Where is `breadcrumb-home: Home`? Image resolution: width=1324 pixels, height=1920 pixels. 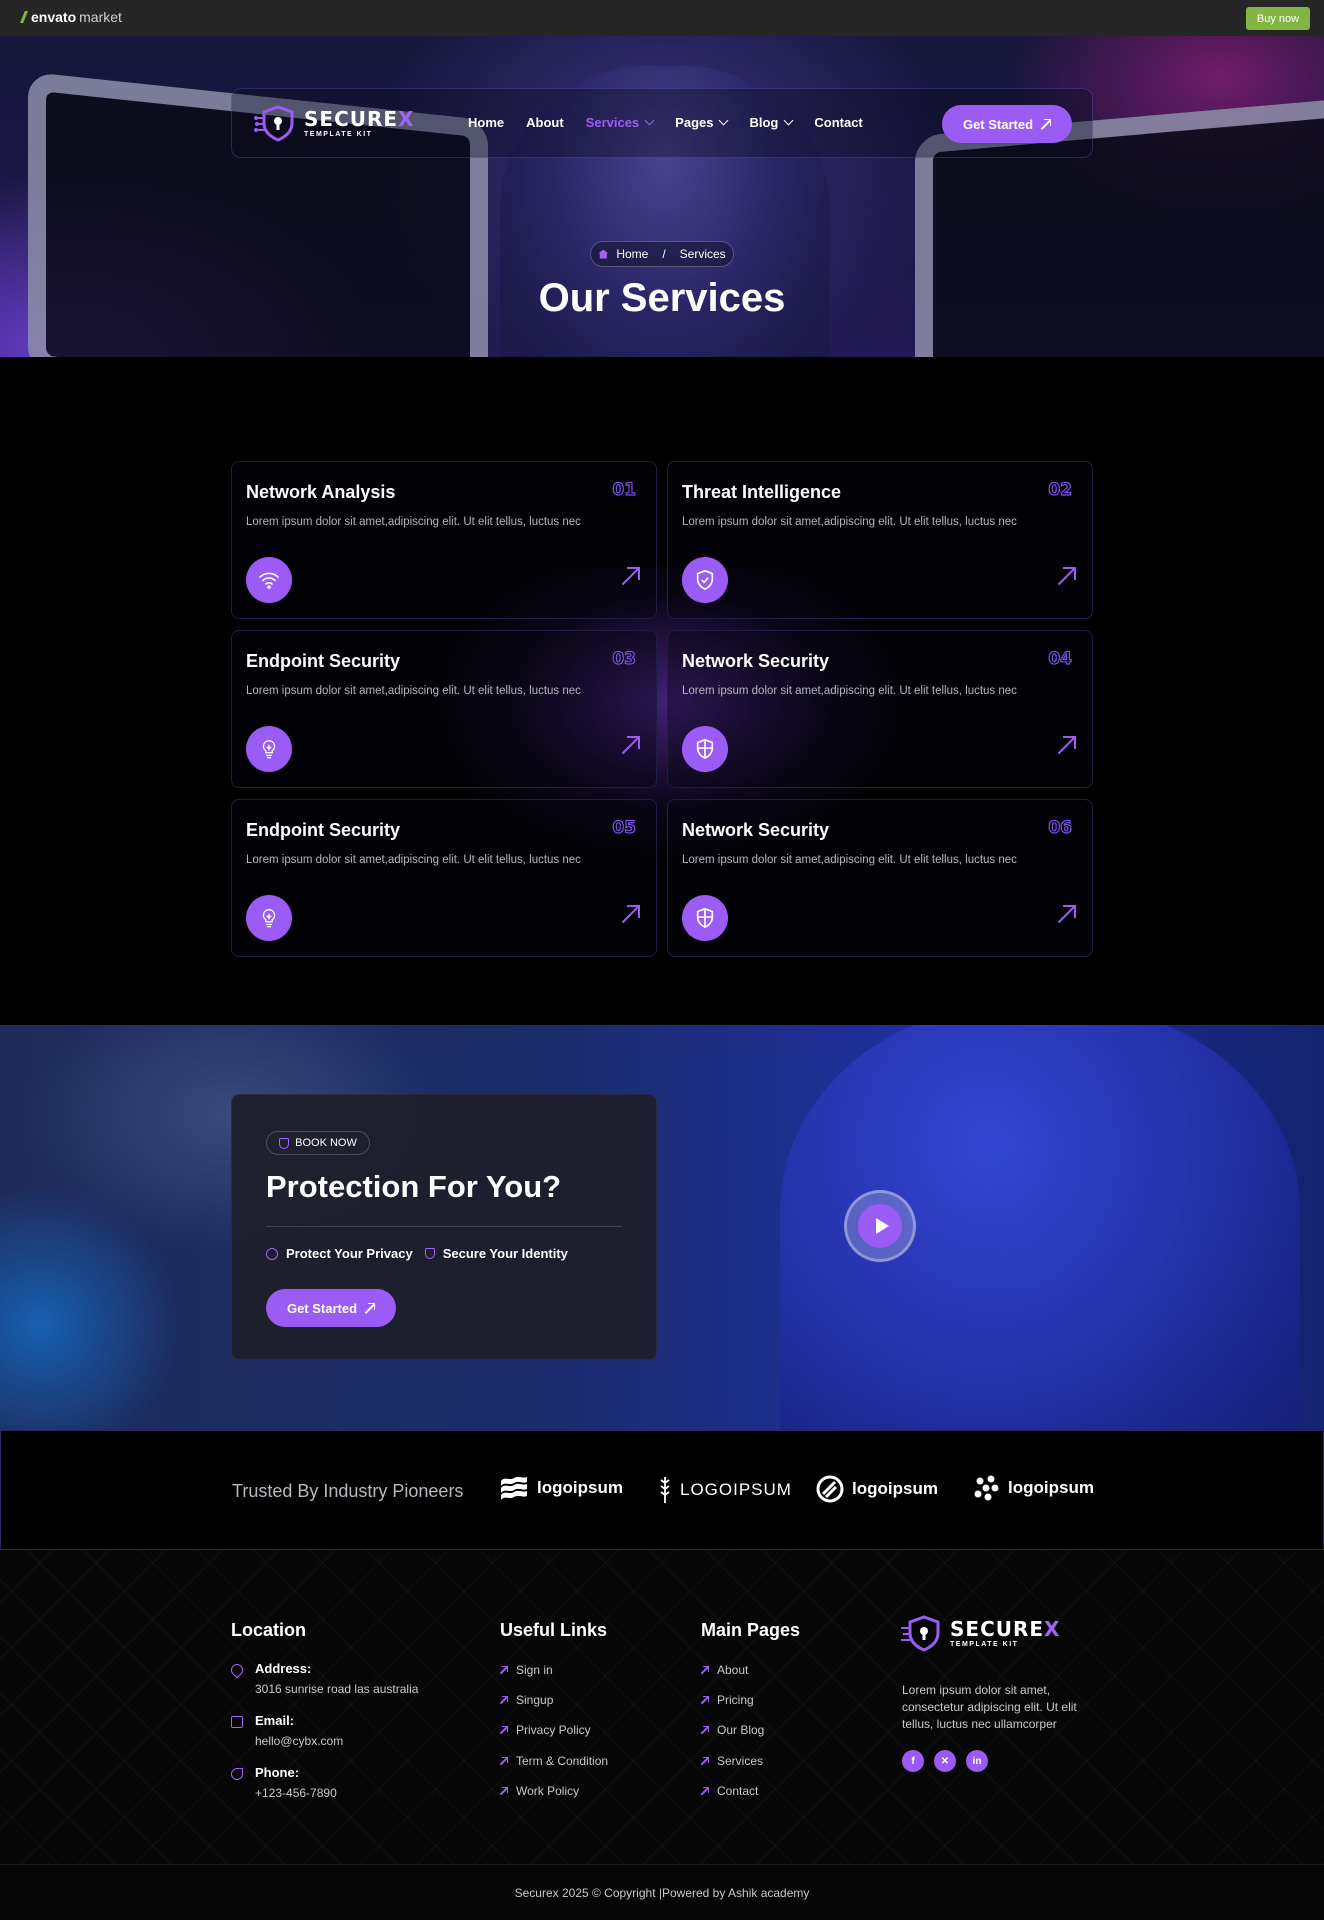 breadcrumb-home: Home is located at coordinates (632, 254).